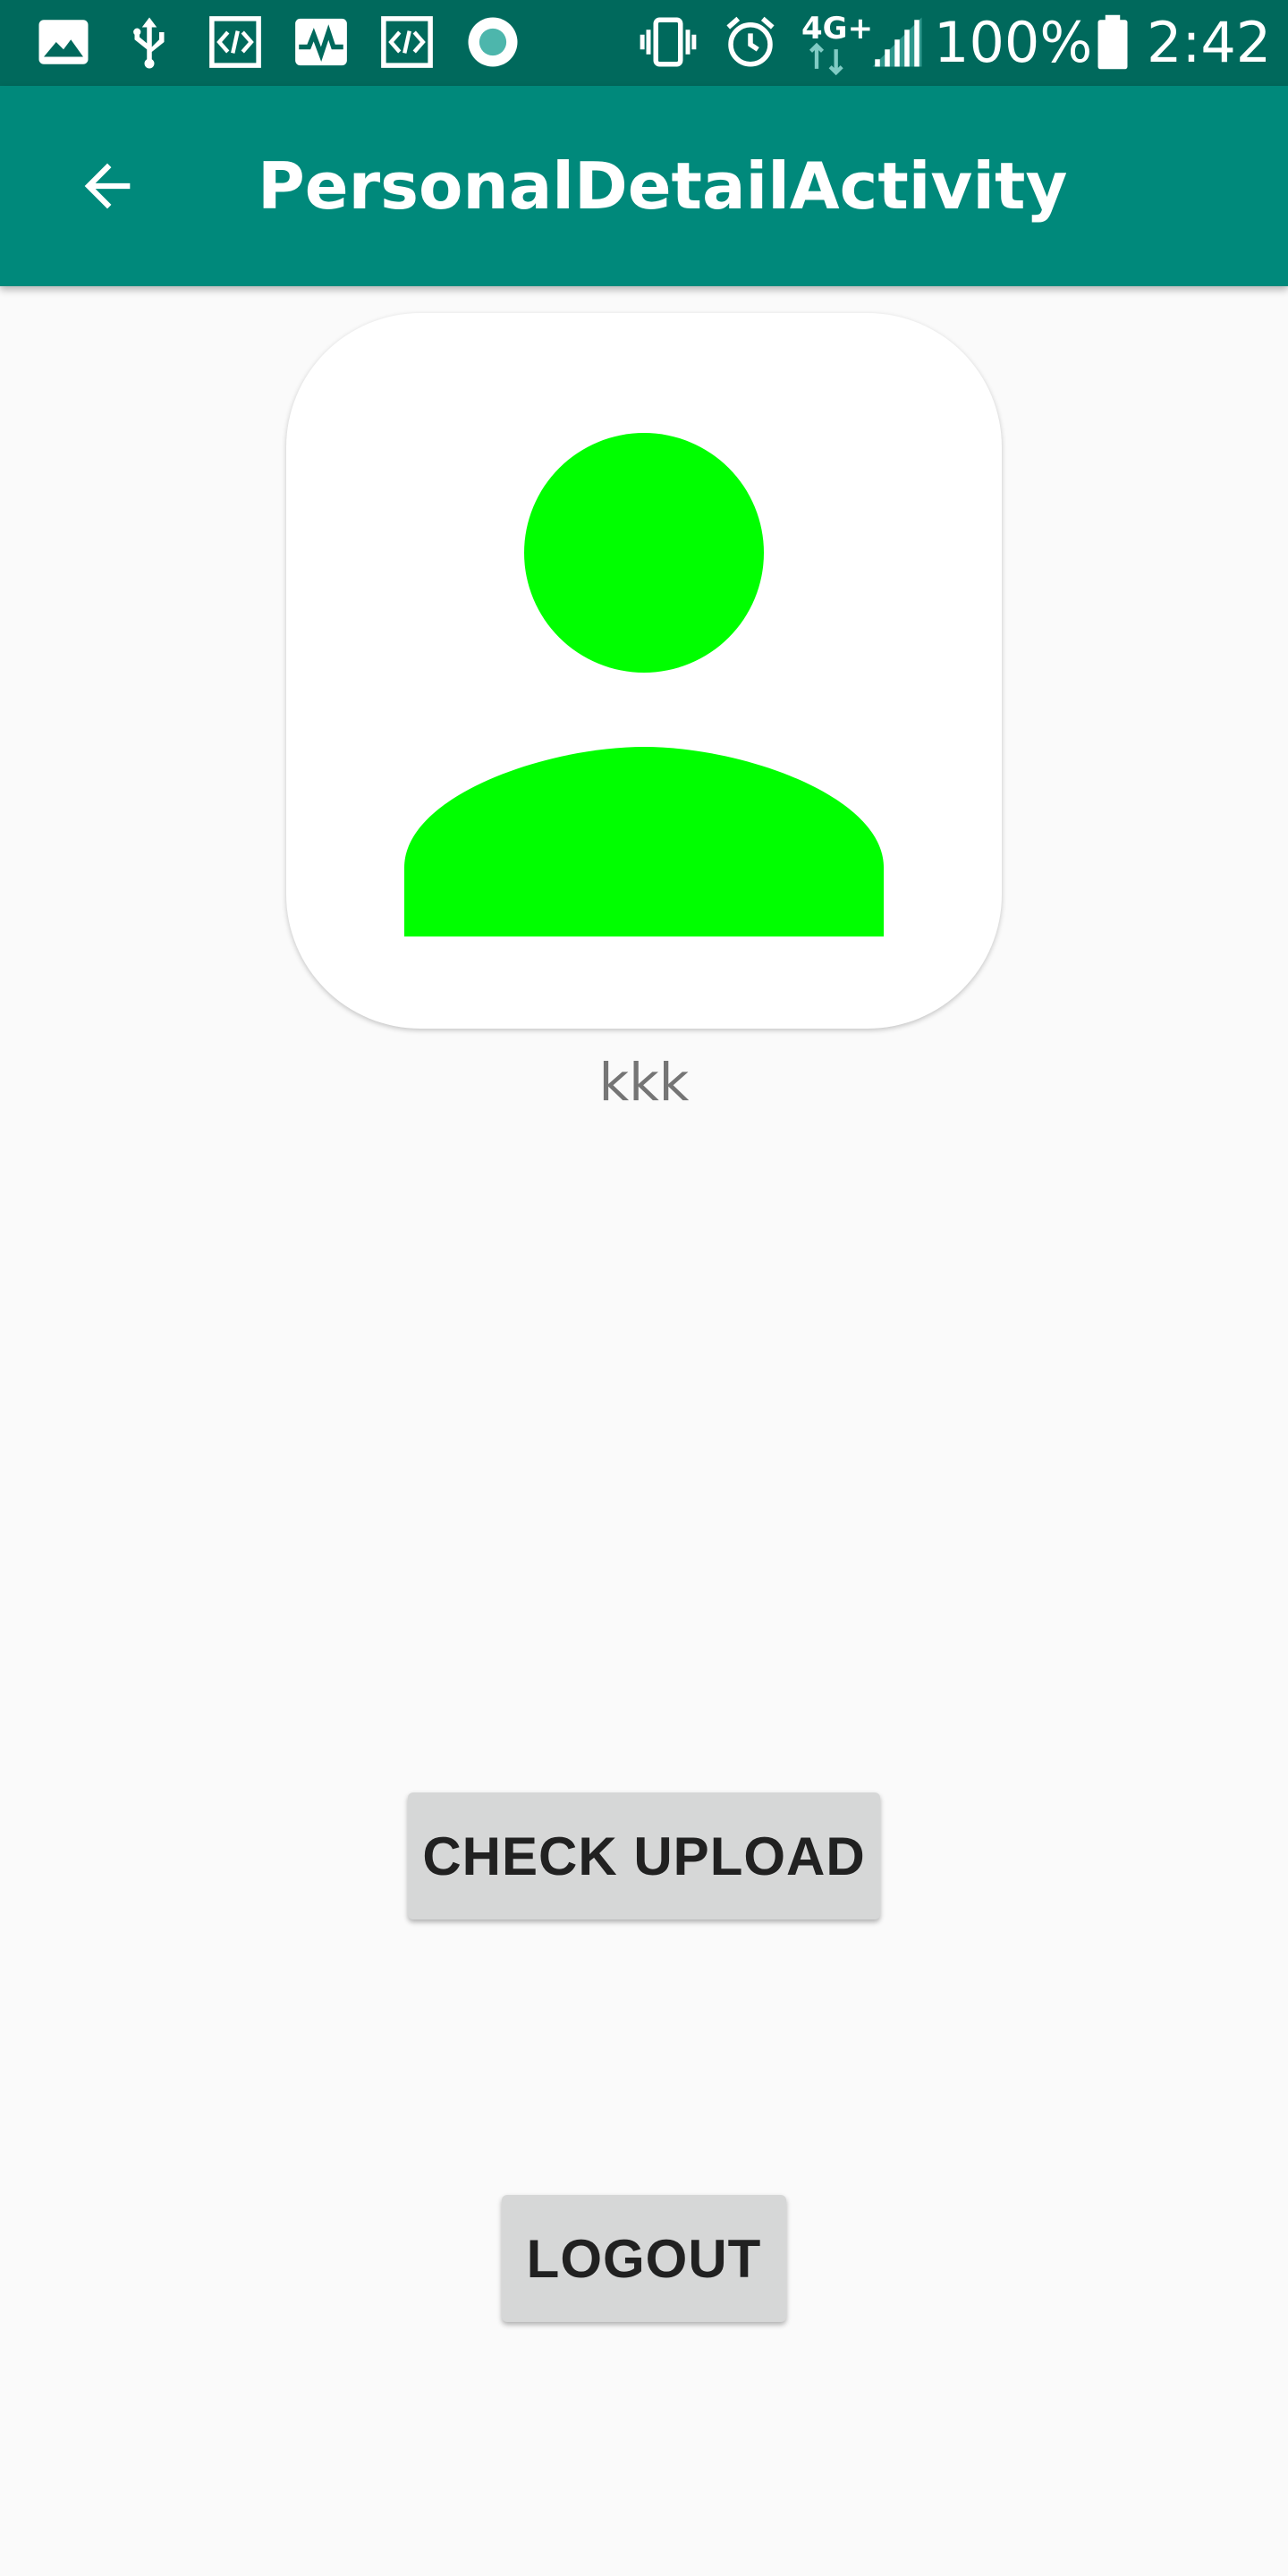 This screenshot has width=1288, height=2576. Describe the element at coordinates (1209, 42) in the screenshot. I see `clock: 2:42` at that location.